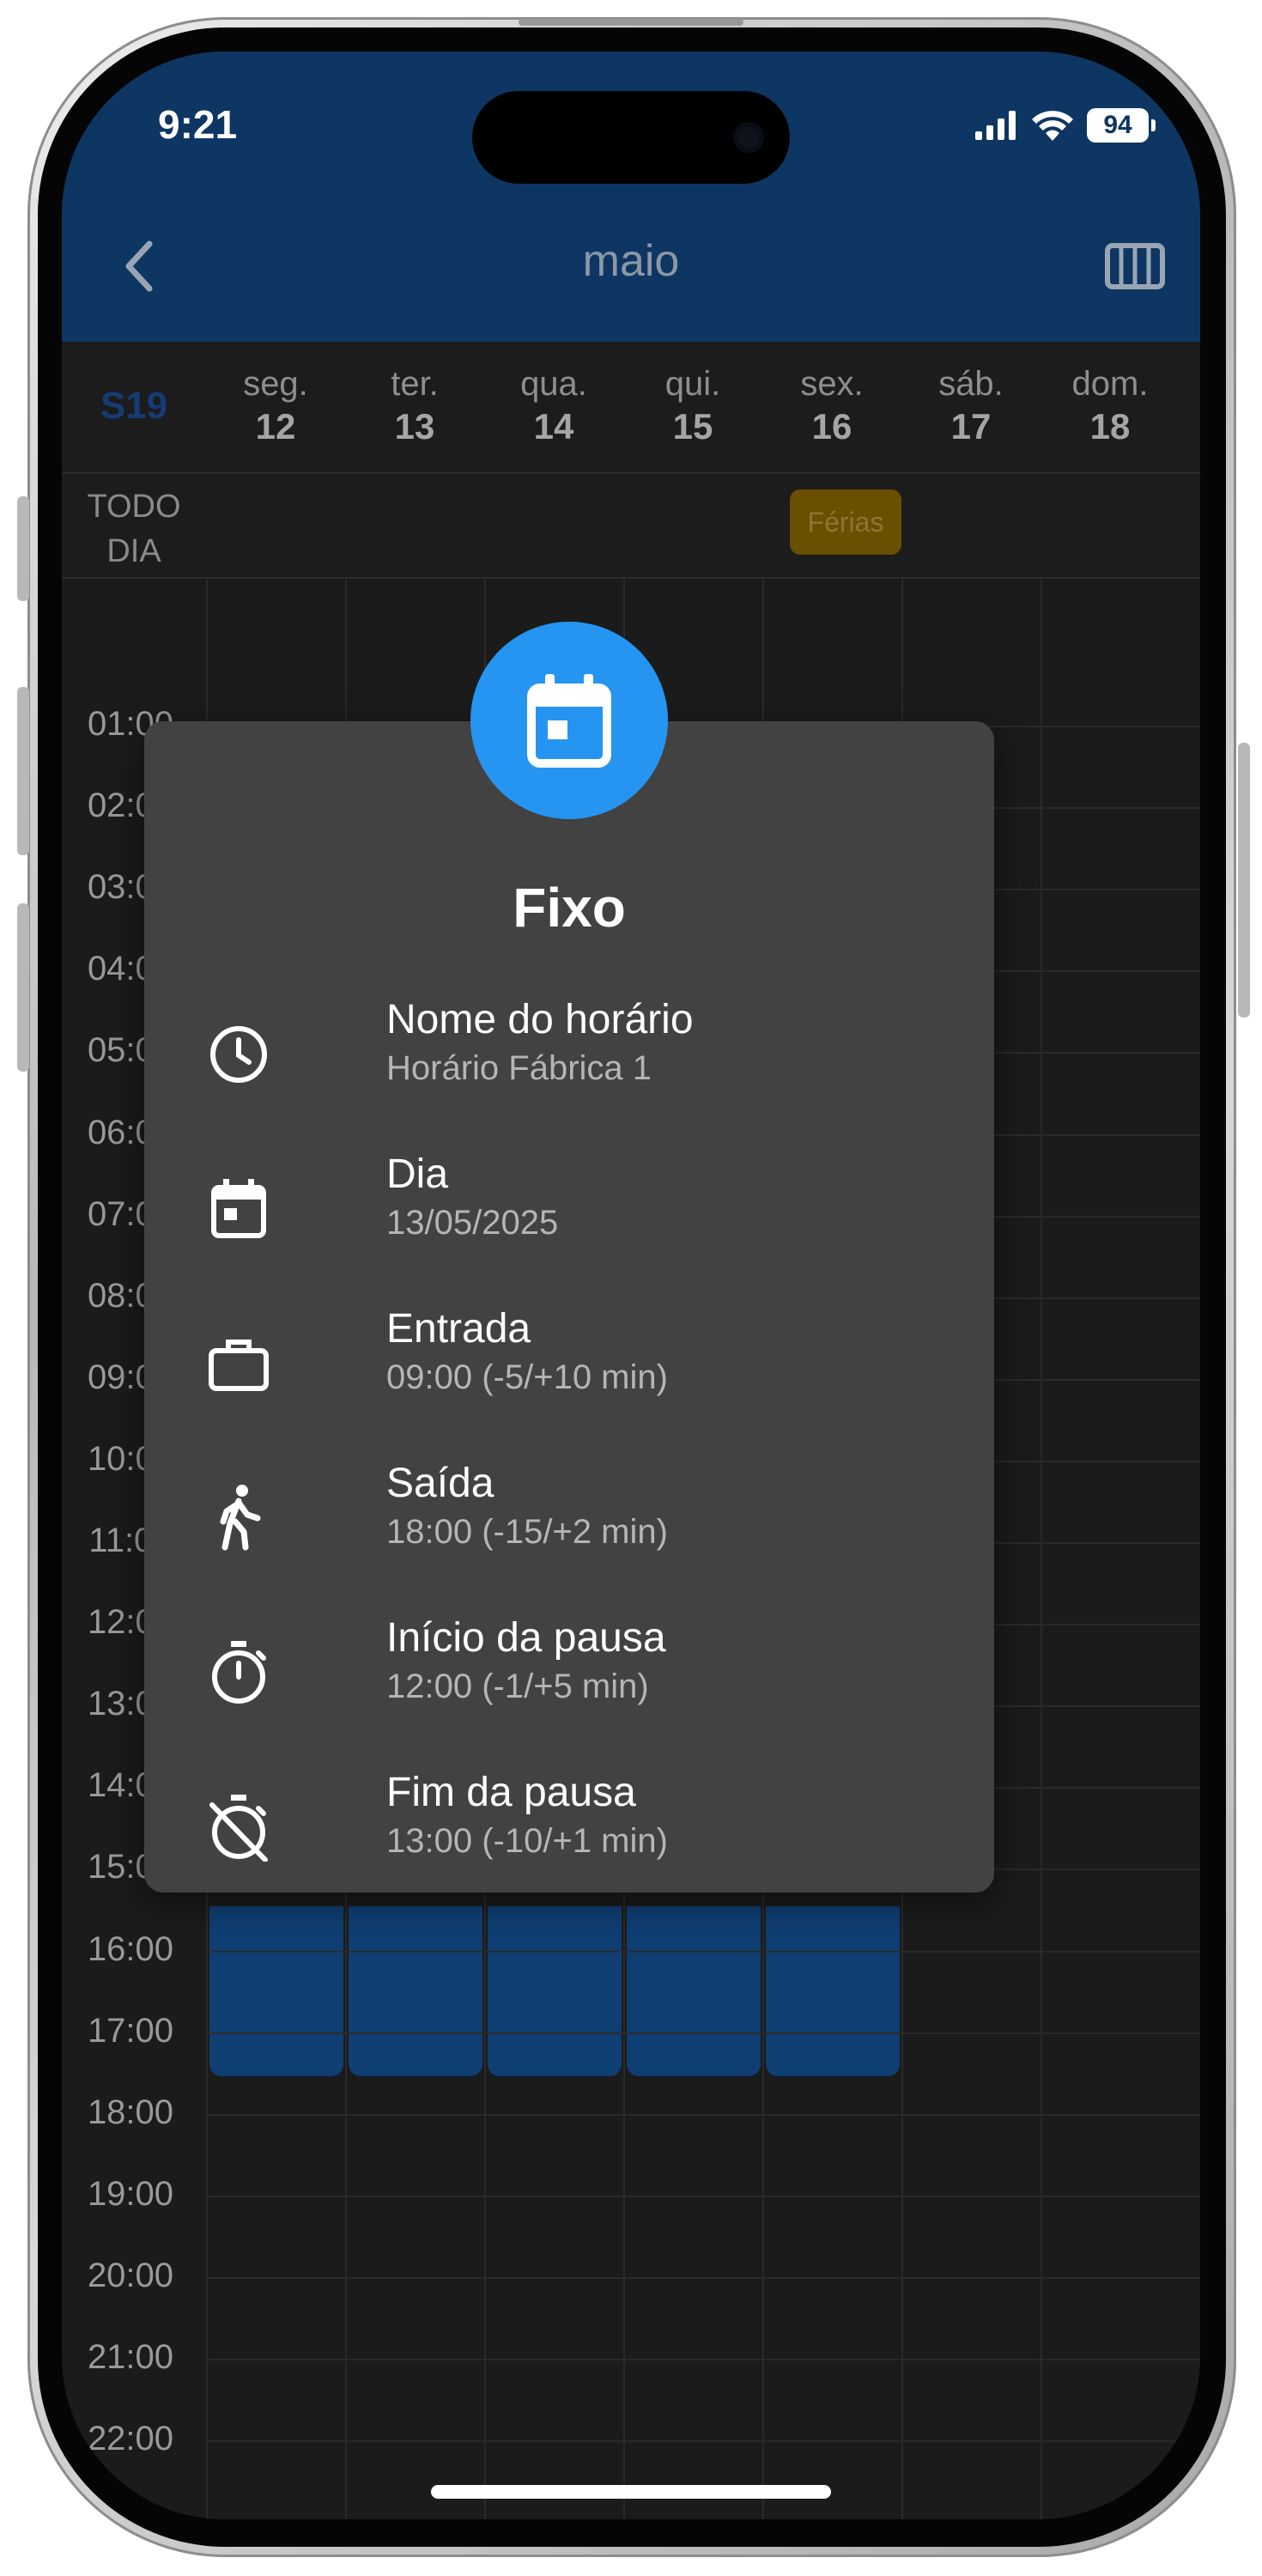 This screenshot has width=1262, height=2576. Describe the element at coordinates (692, 384) in the screenshot. I see `day-name: qui.` at that location.